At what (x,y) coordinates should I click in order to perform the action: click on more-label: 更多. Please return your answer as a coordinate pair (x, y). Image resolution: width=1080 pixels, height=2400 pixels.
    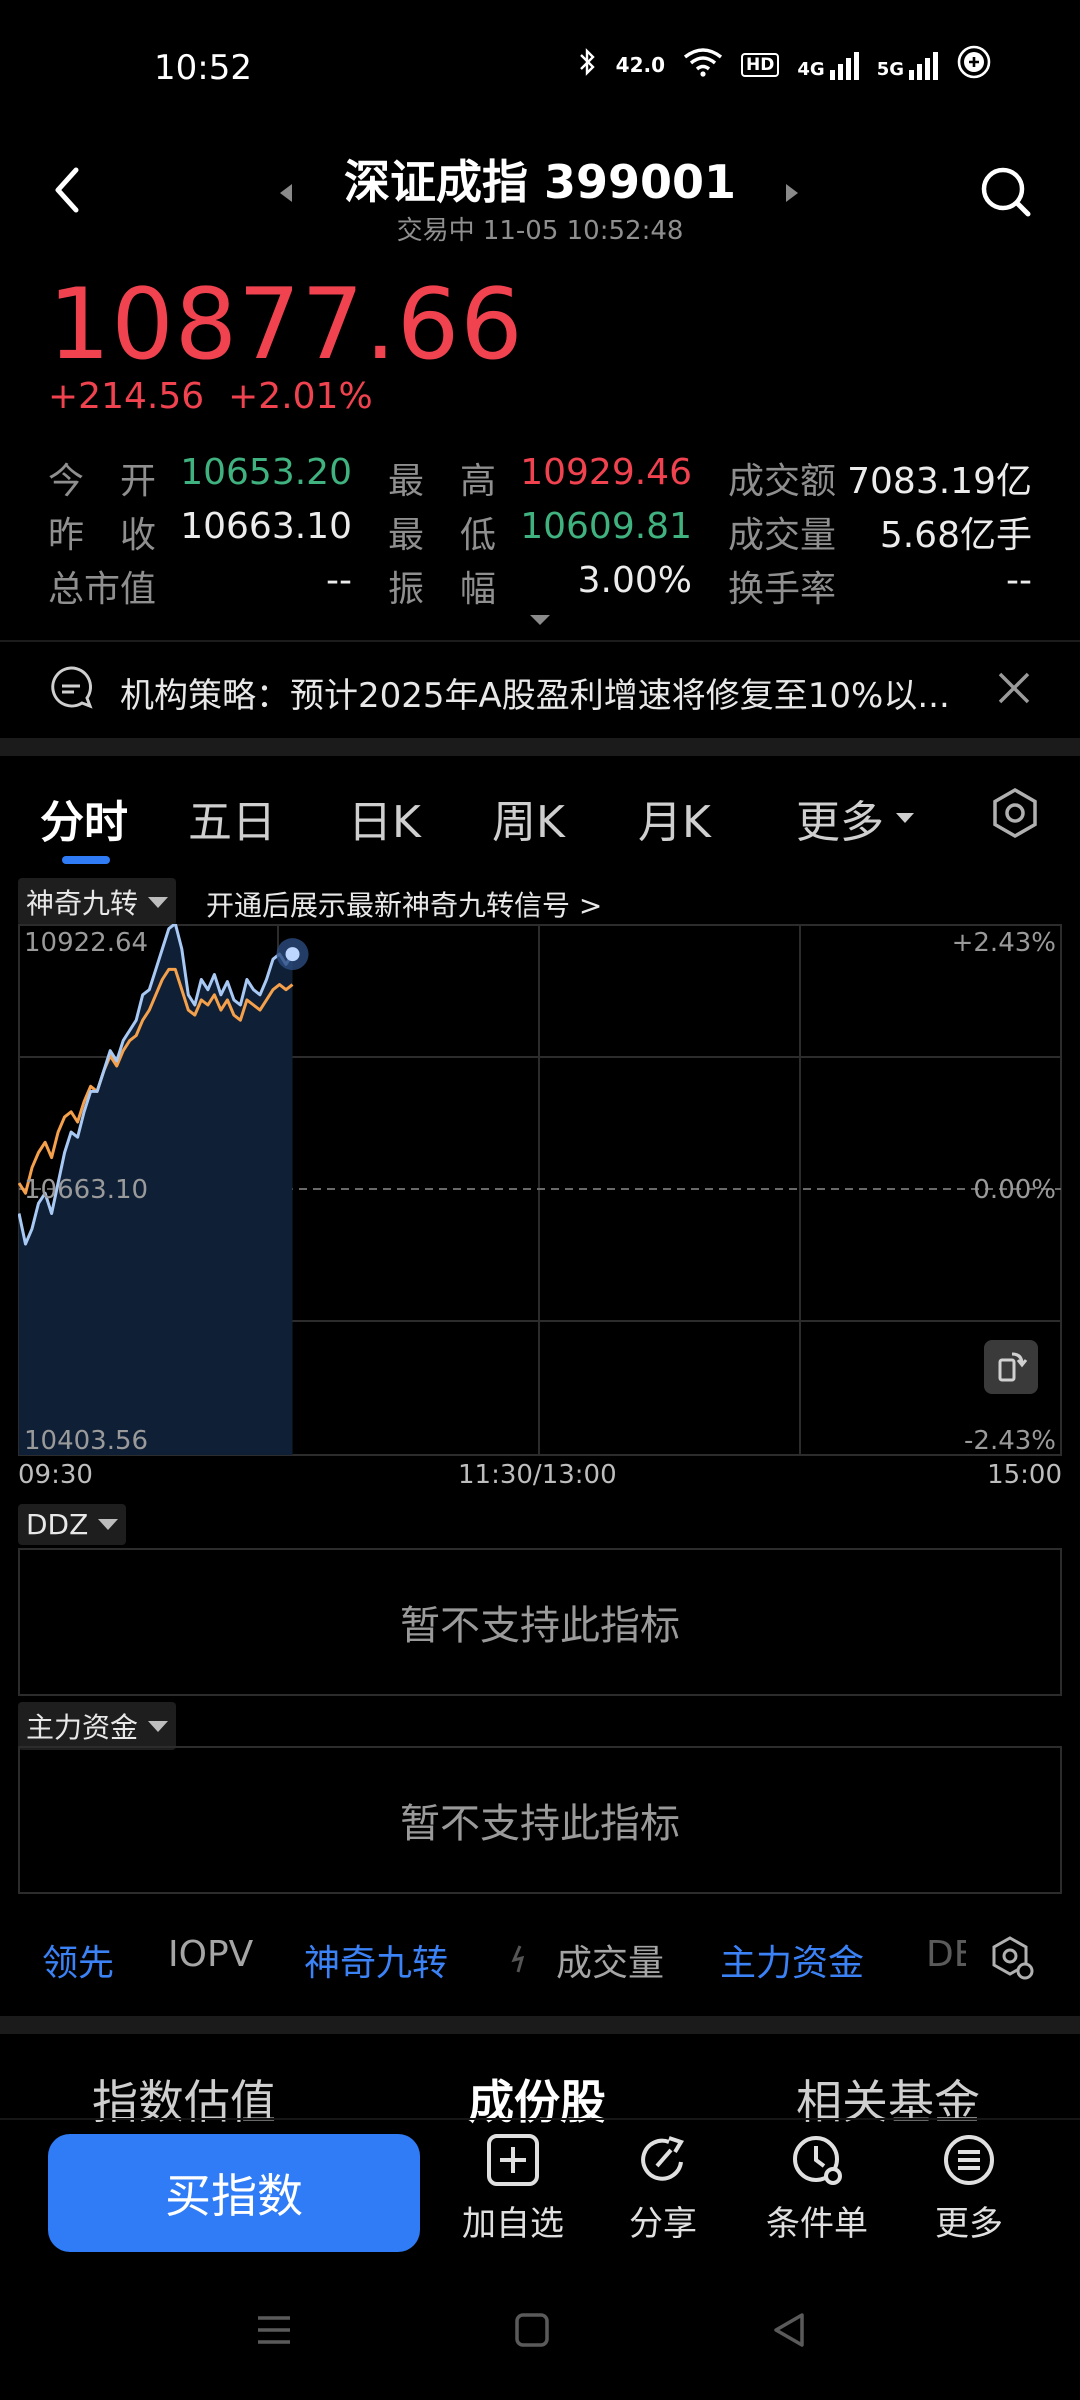
    Looking at the image, I should click on (969, 2224).